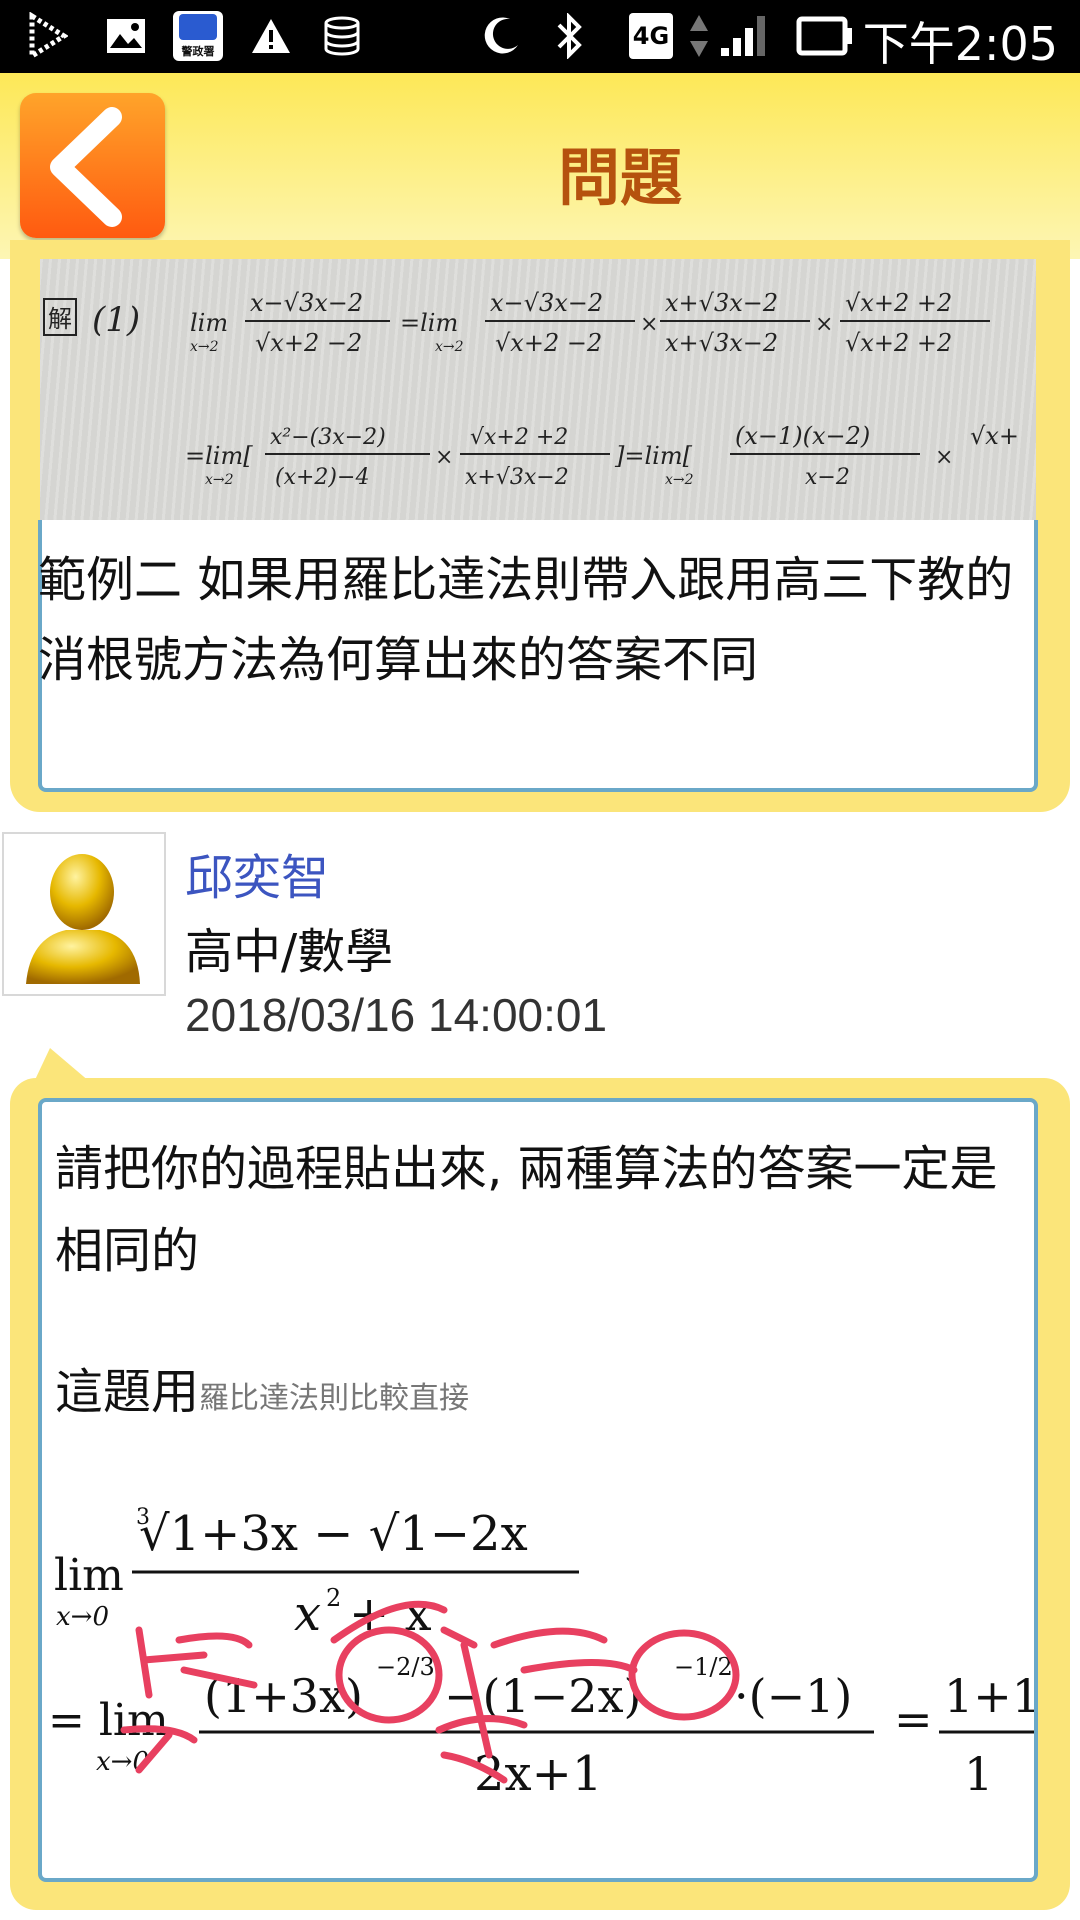  What do you see at coordinates (540, 36) in the screenshot?
I see `status-bar: 警政署 4G 下午2:05` at bounding box center [540, 36].